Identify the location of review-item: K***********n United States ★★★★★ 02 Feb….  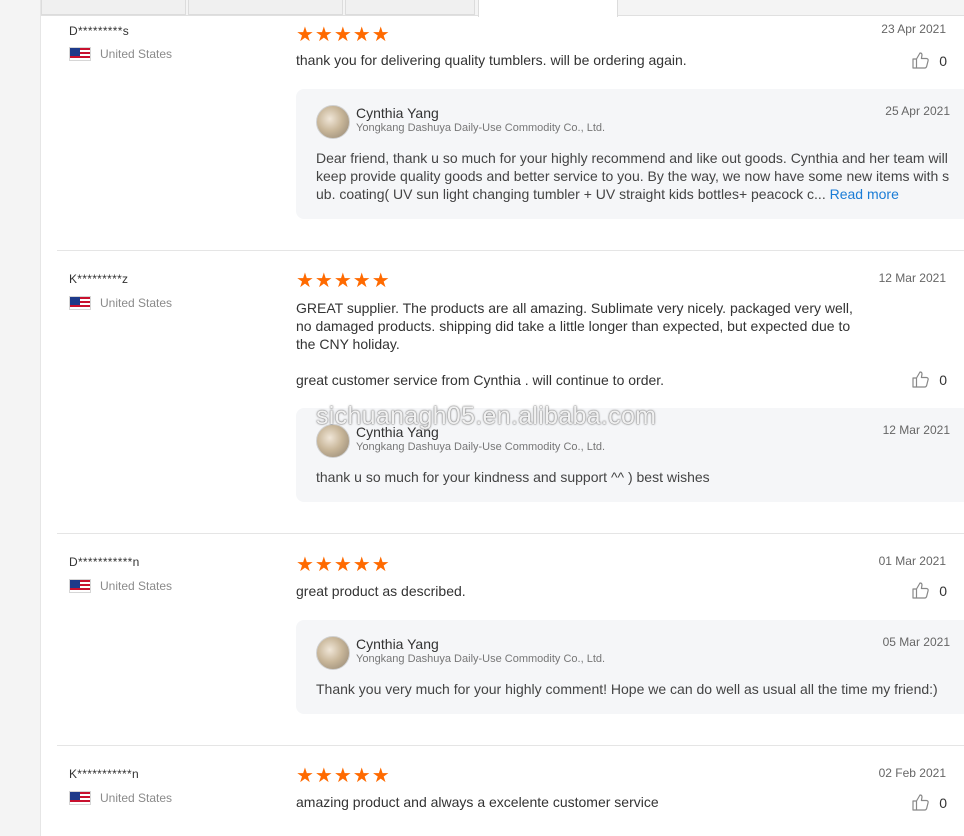
(510, 791).